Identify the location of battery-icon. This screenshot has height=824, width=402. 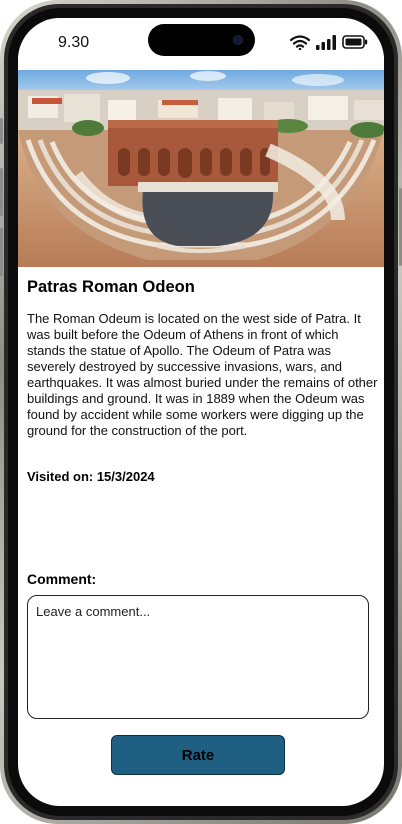
(355, 42).